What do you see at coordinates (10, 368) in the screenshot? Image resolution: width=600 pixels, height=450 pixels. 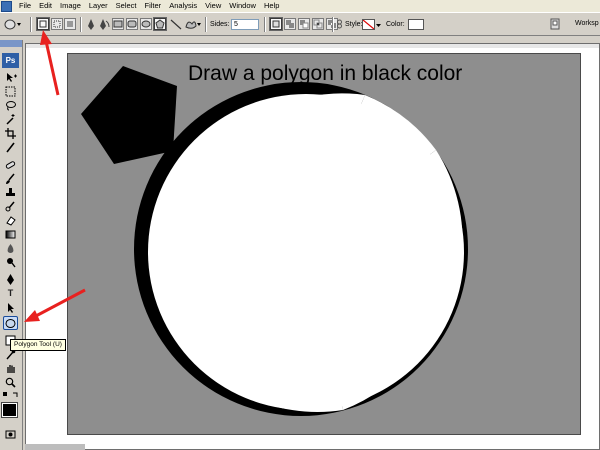 I see `hand-tool-icon` at bounding box center [10, 368].